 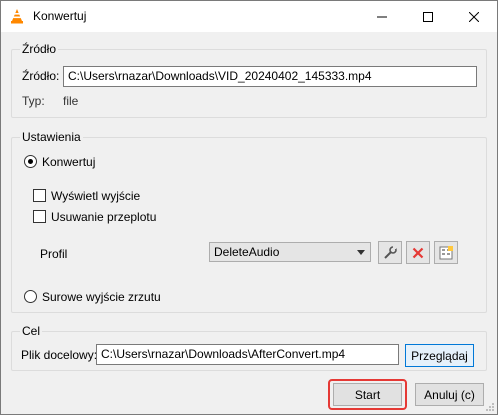 I want to click on type-value: file, so click(x=71, y=101).